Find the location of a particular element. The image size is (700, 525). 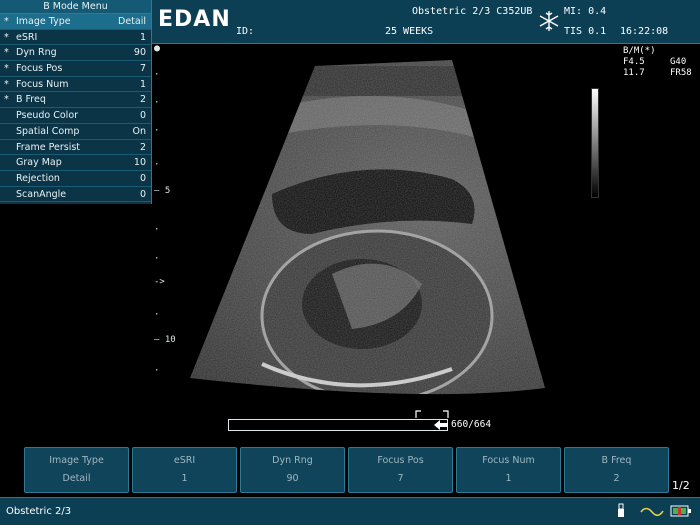

gestation-label: 25 WEEKS is located at coordinates (409, 31).